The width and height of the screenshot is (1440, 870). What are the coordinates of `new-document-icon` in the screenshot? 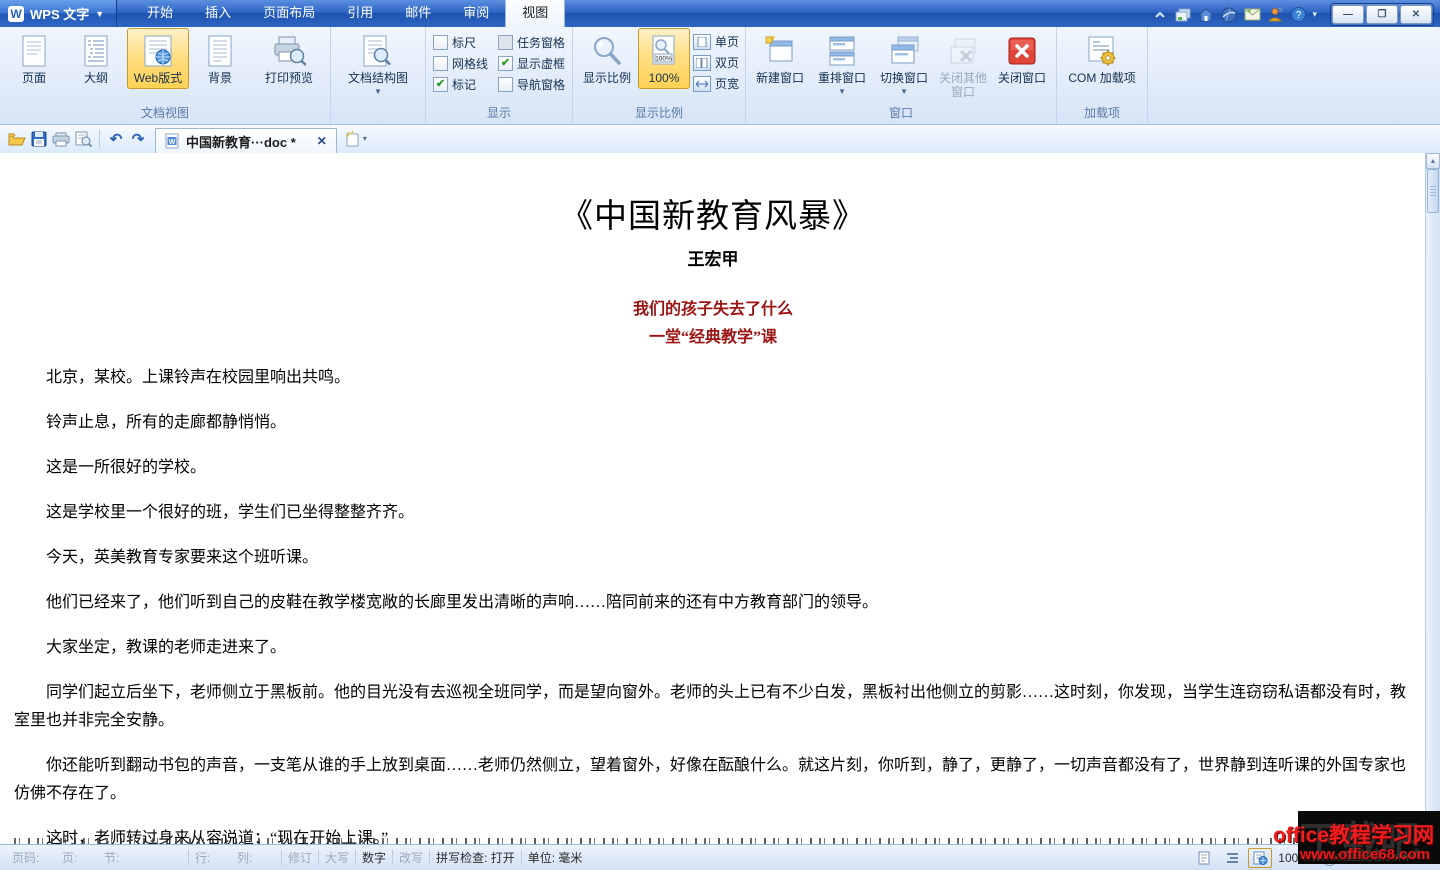 It's located at (352, 139).